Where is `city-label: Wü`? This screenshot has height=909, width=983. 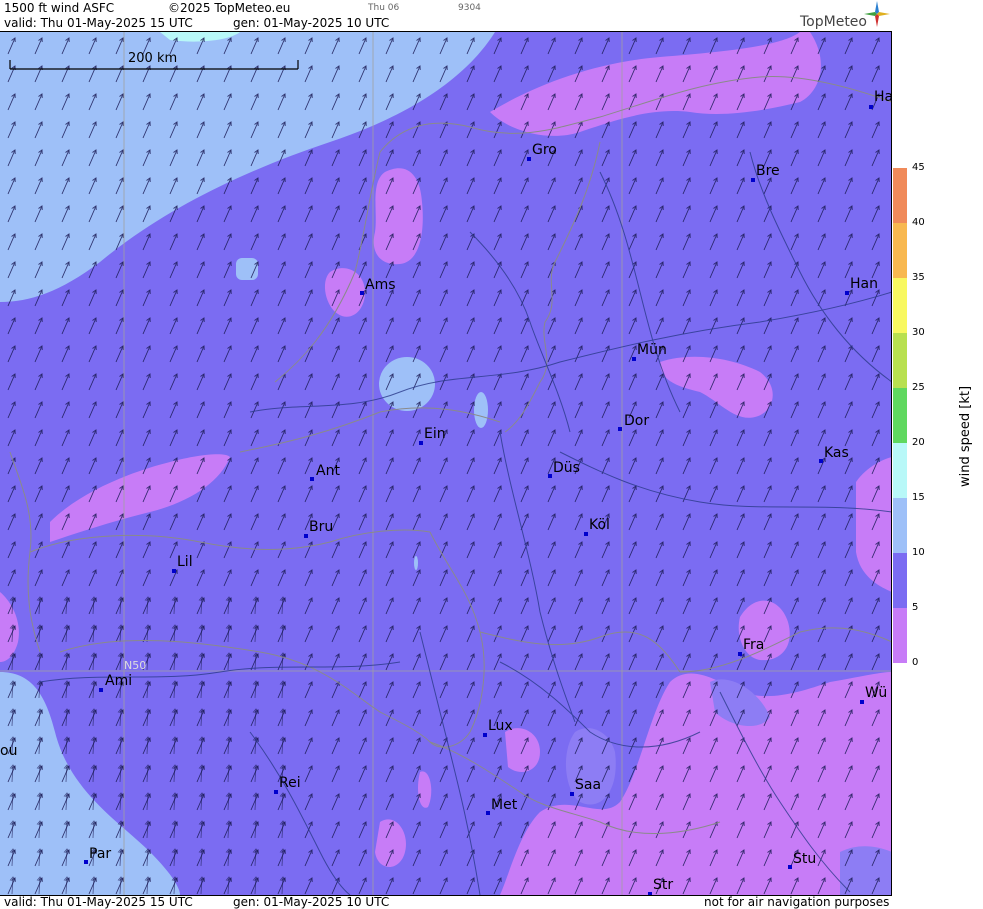
city-label: Wü is located at coordinates (876, 693).